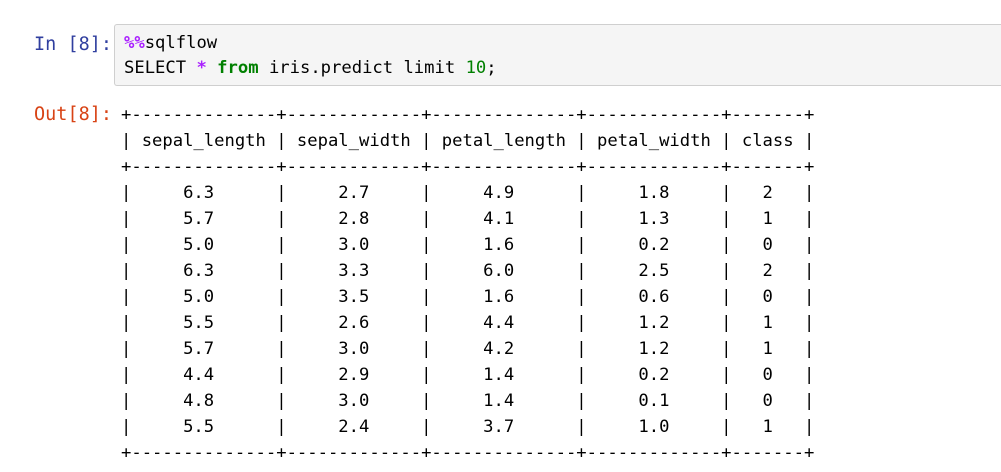  I want to click on output-prompt: Out[8]:, so click(73, 114).